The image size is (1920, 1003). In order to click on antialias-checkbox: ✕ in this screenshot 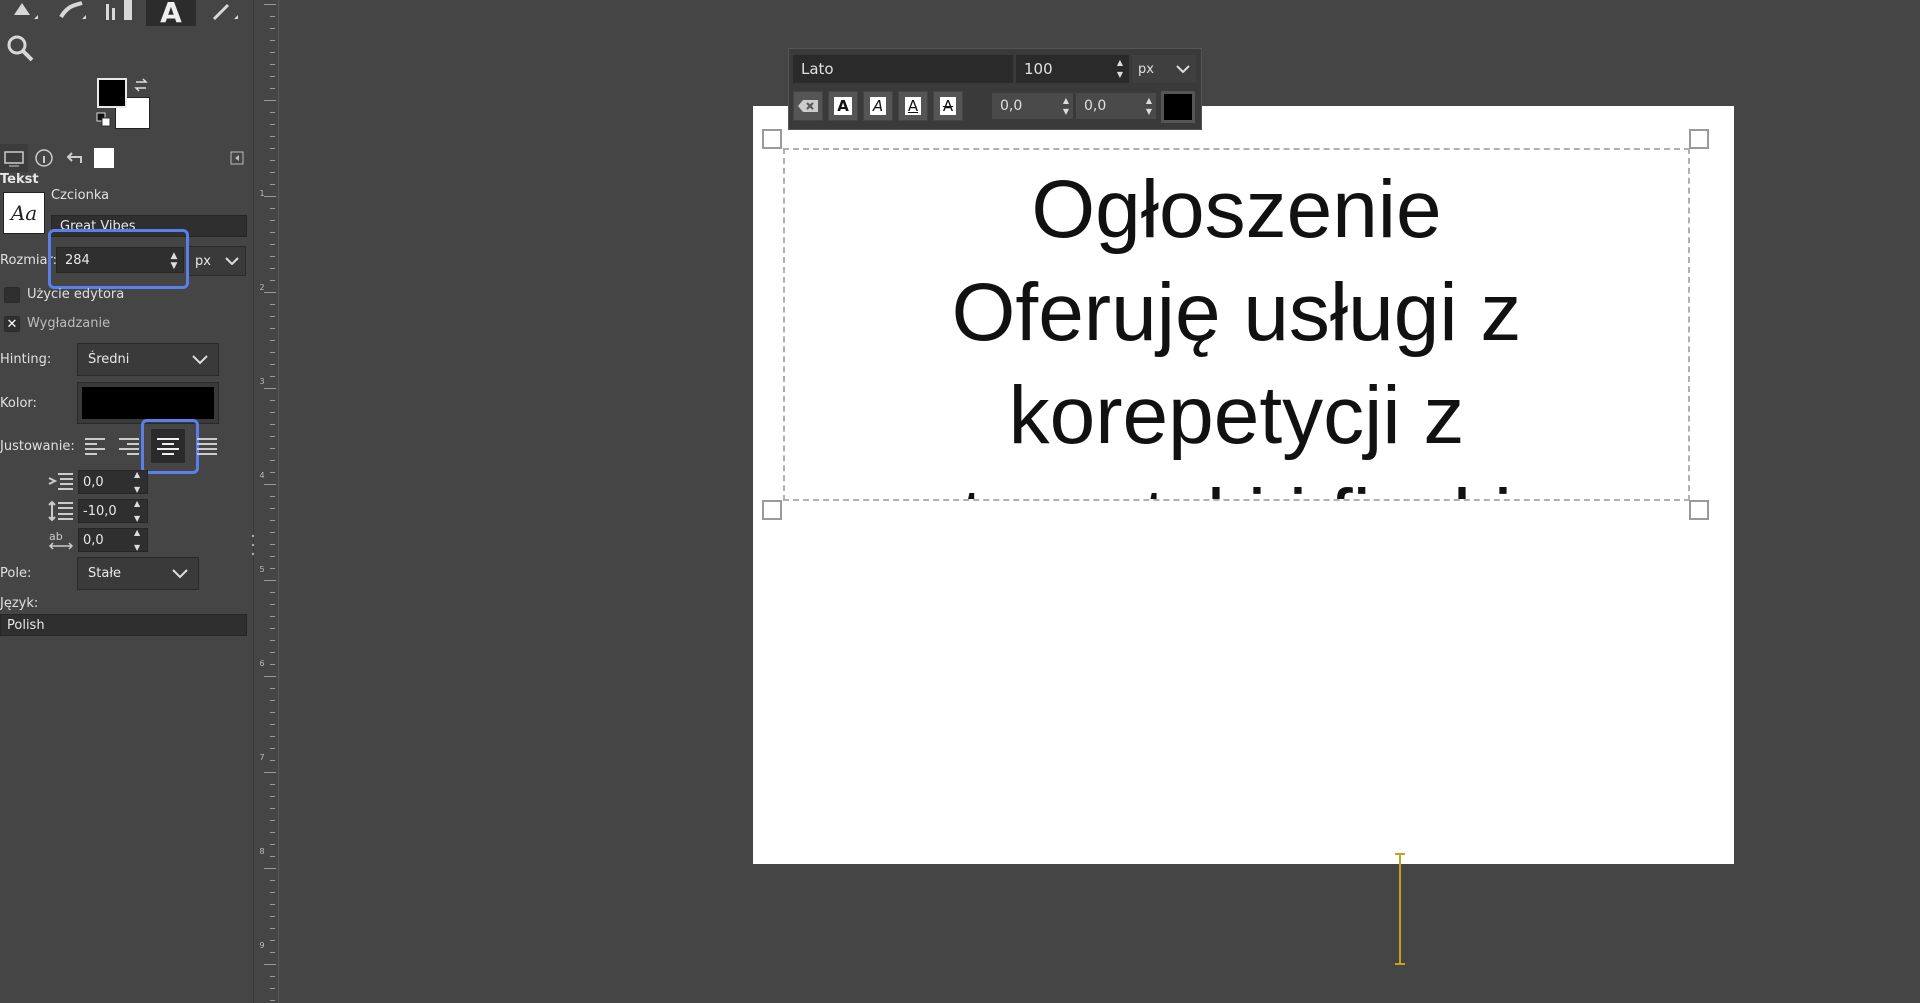, I will do `click(12, 324)`.